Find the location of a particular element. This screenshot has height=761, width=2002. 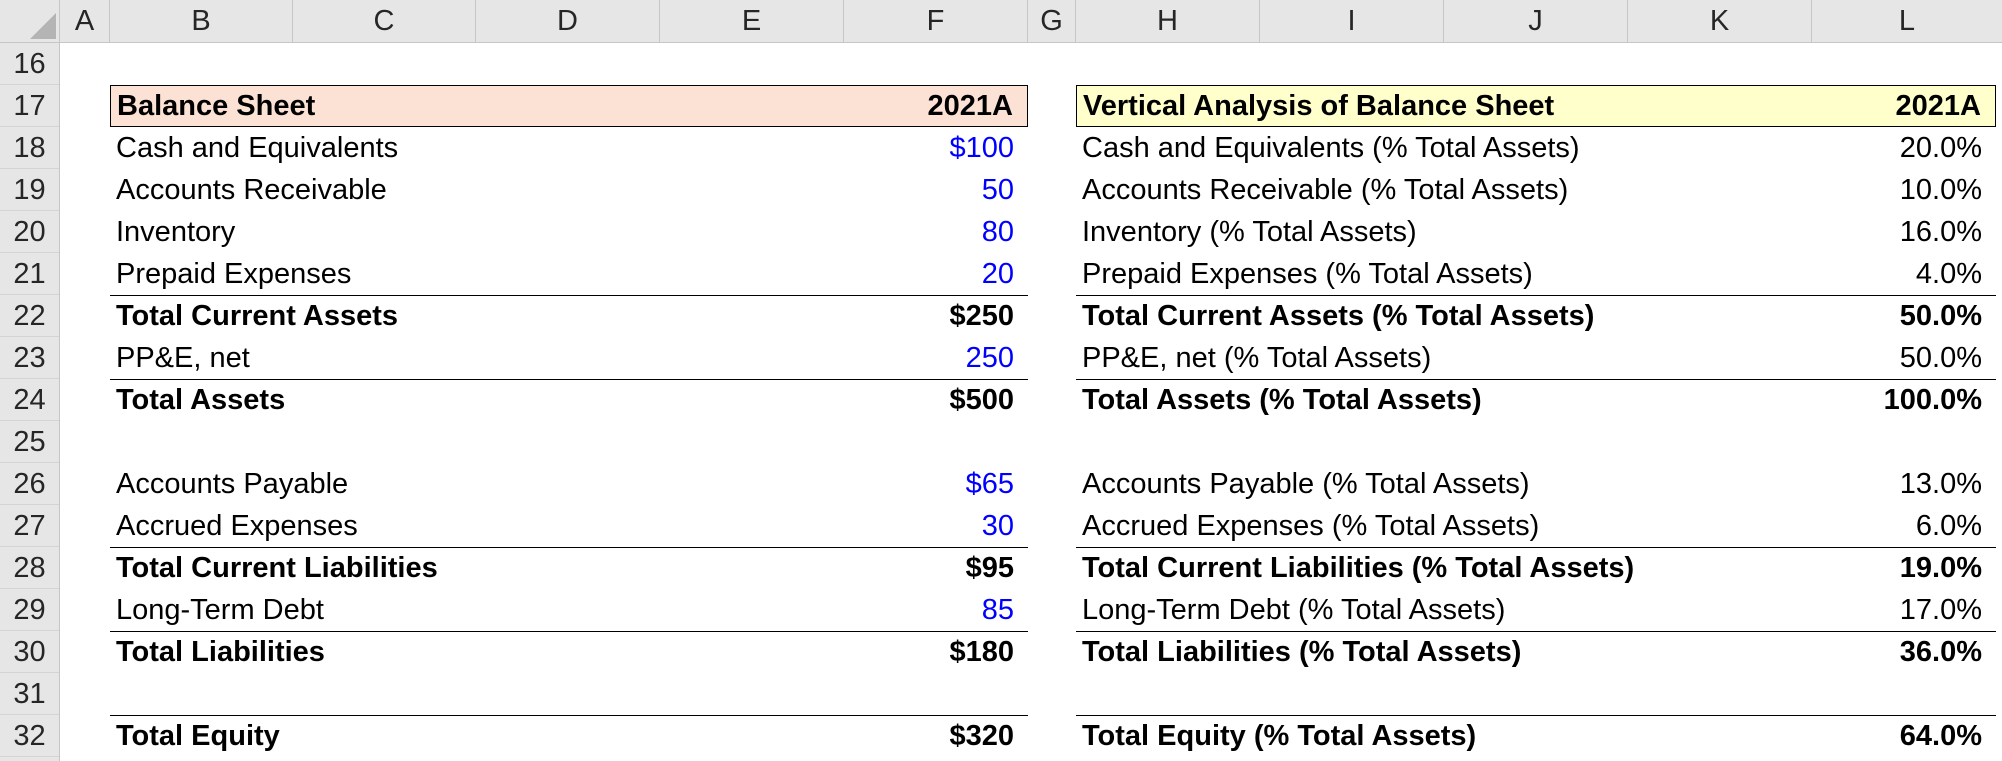

bs-label-receivables: Accounts Receivable is located at coordinates (251, 190).